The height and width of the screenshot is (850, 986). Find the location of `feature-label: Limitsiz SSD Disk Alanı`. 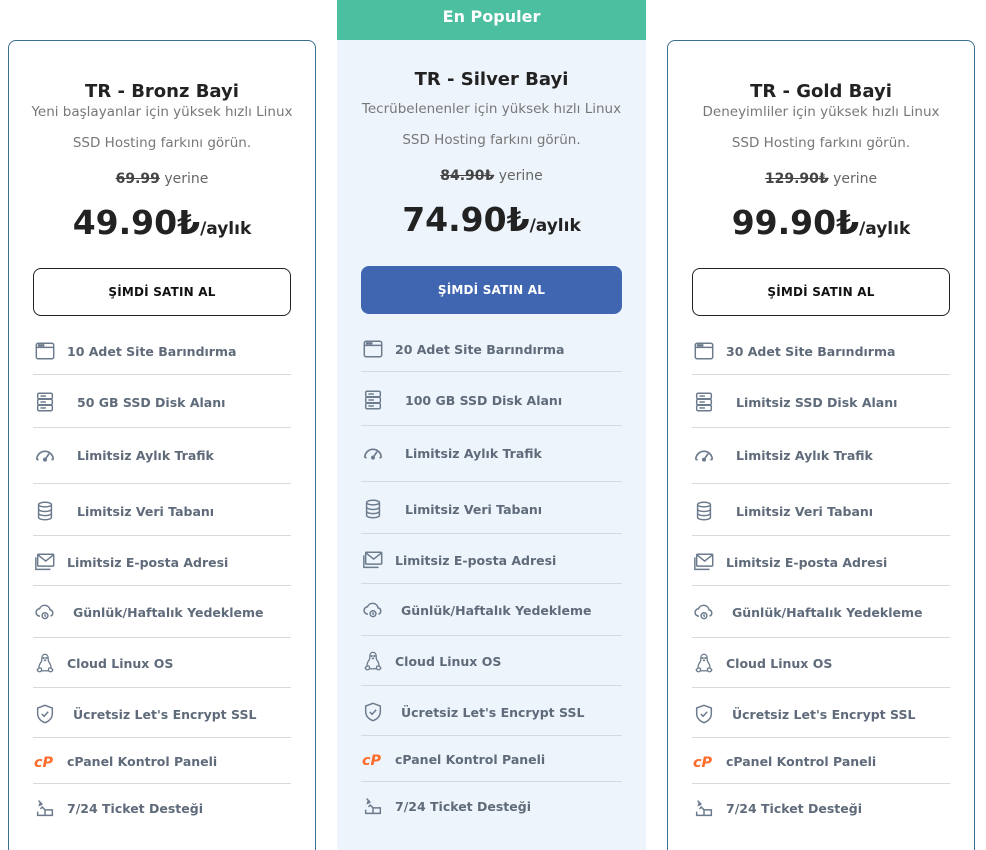

feature-label: Limitsiz SSD Disk Alanı is located at coordinates (817, 402).